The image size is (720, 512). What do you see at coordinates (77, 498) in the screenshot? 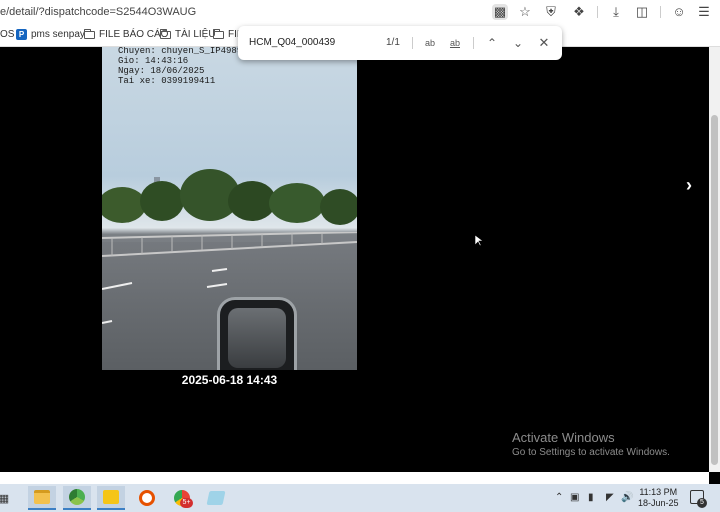
I see `chrome-alt-app-icon` at bounding box center [77, 498].